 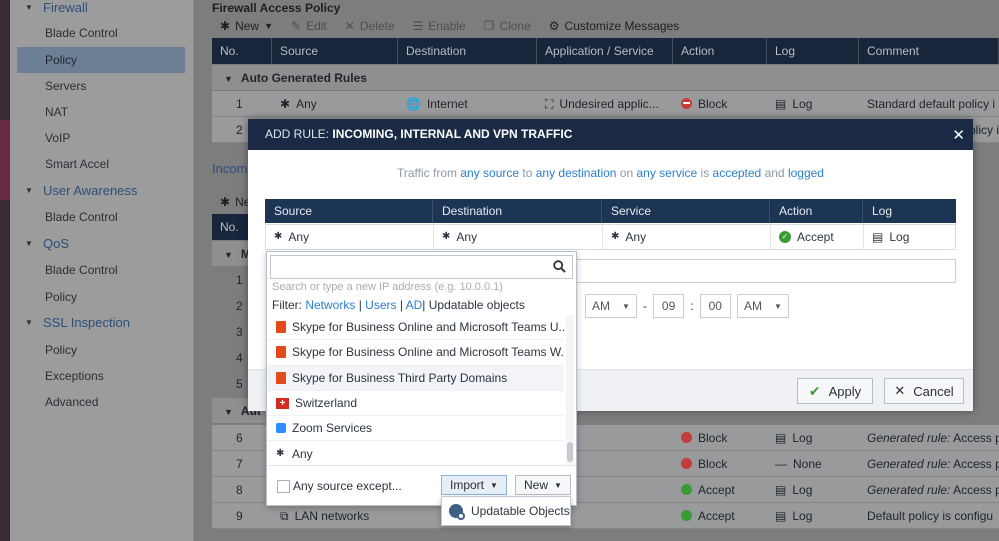 What do you see at coordinates (101, 376) in the screenshot?
I see `sidebar-item: Exceptions` at bounding box center [101, 376].